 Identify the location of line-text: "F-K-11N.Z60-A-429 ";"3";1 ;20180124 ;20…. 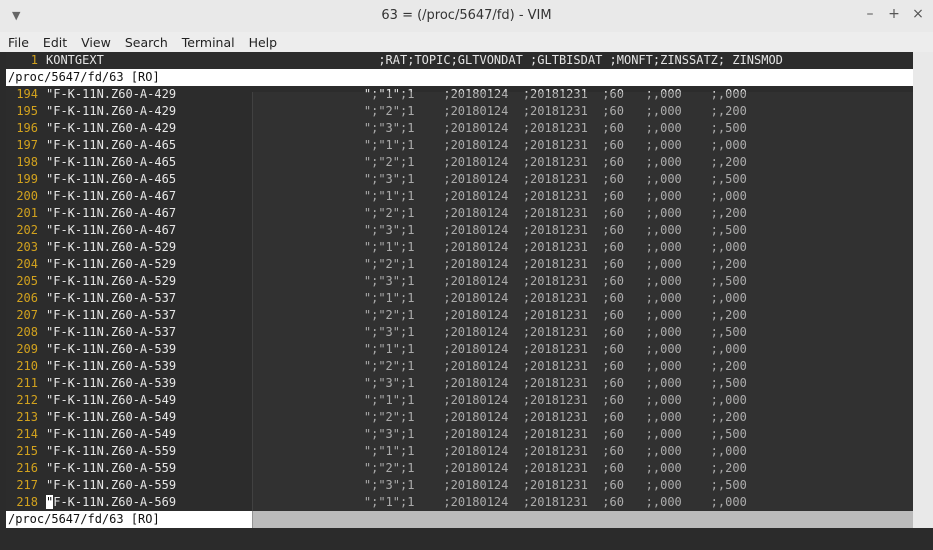
(396, 128).